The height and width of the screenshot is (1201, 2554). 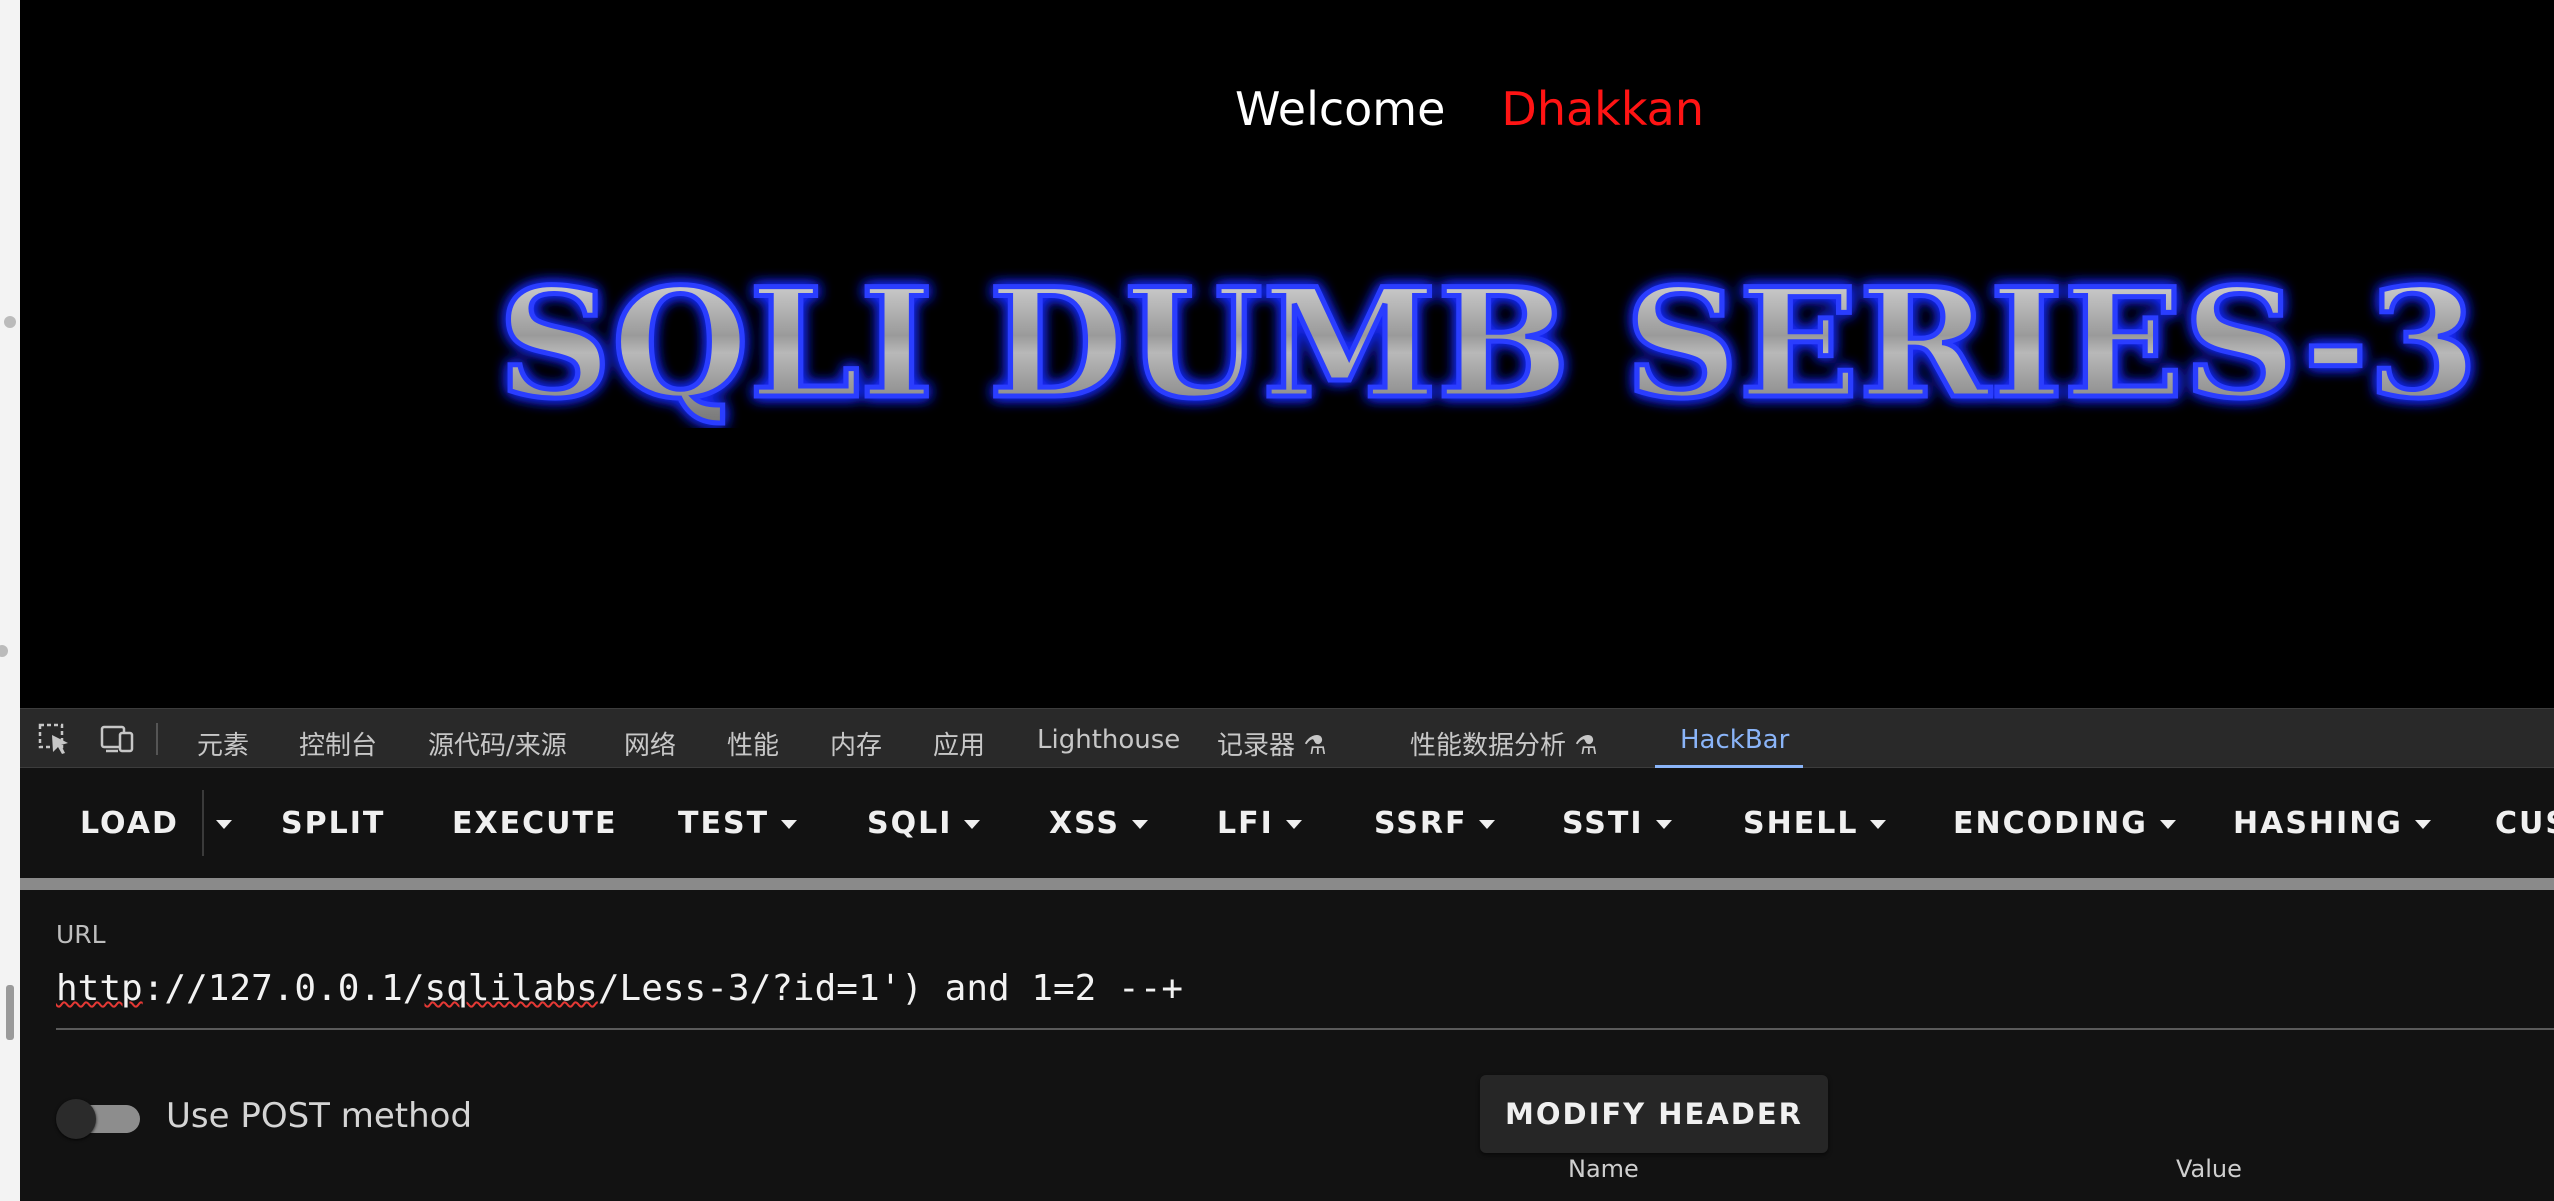 I want to click on use-post-toggle, so click(x=98, y=1118).